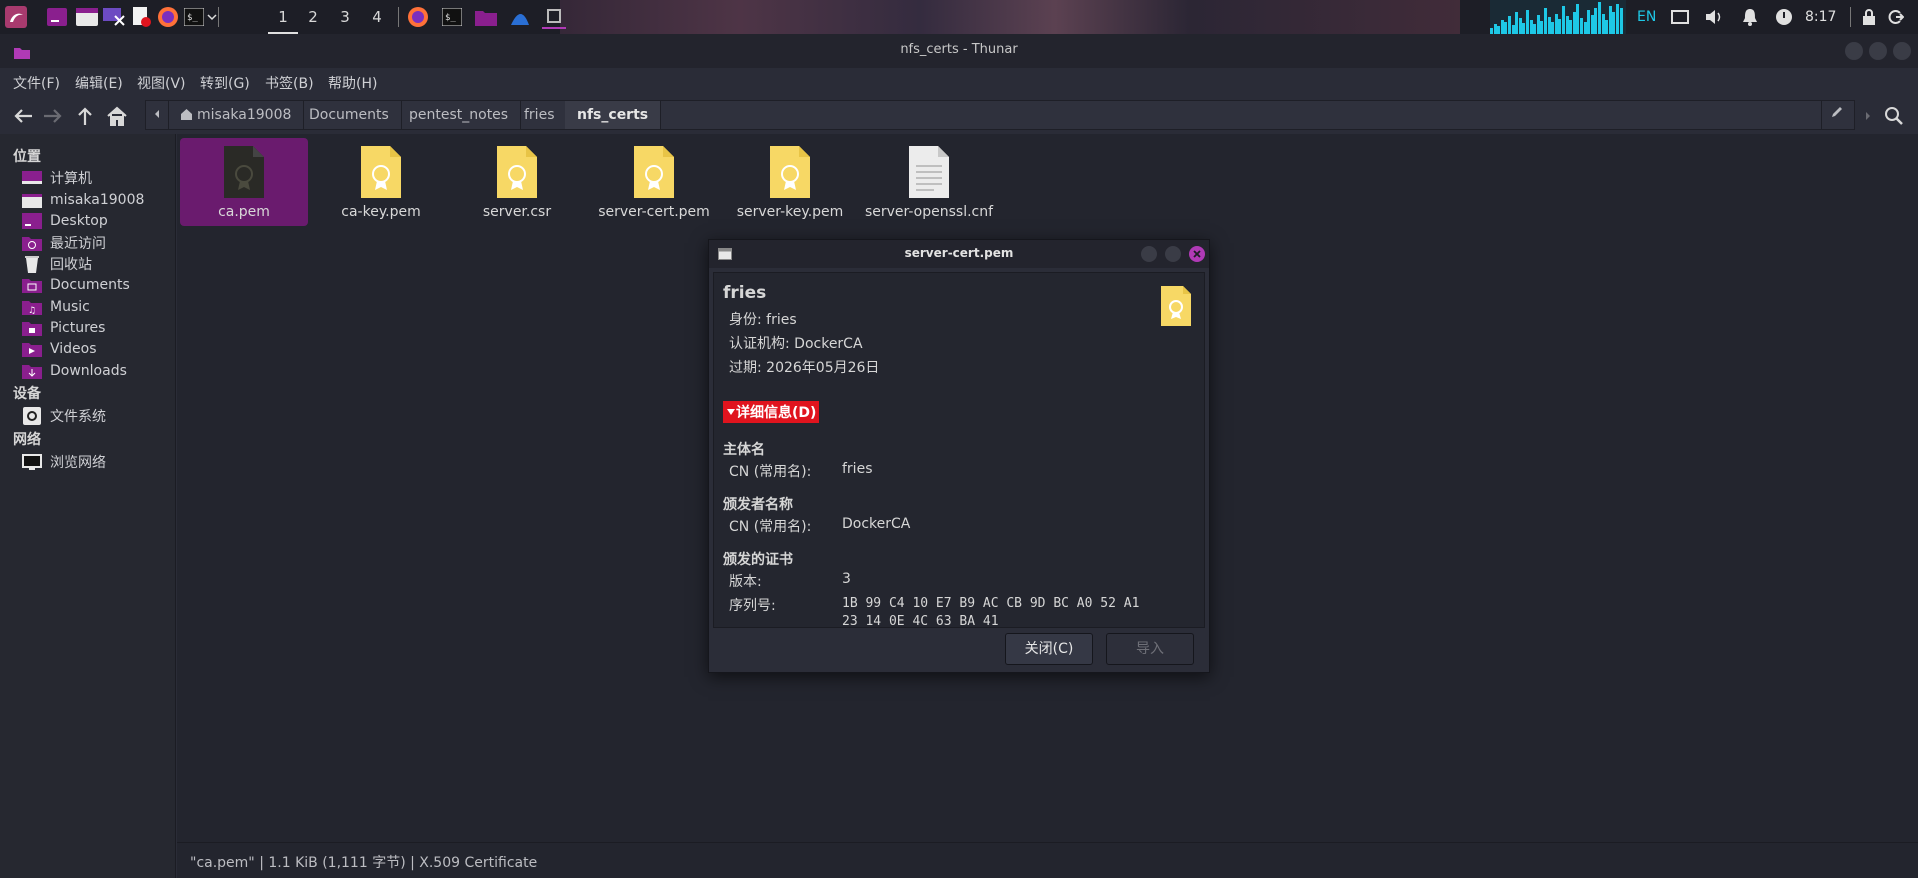 The image size is (1918, 878). What do you see at coordinates (1868, 116) in the screenshot?
I see `path-scroll-right-button` at bounding box center [1868, 116].